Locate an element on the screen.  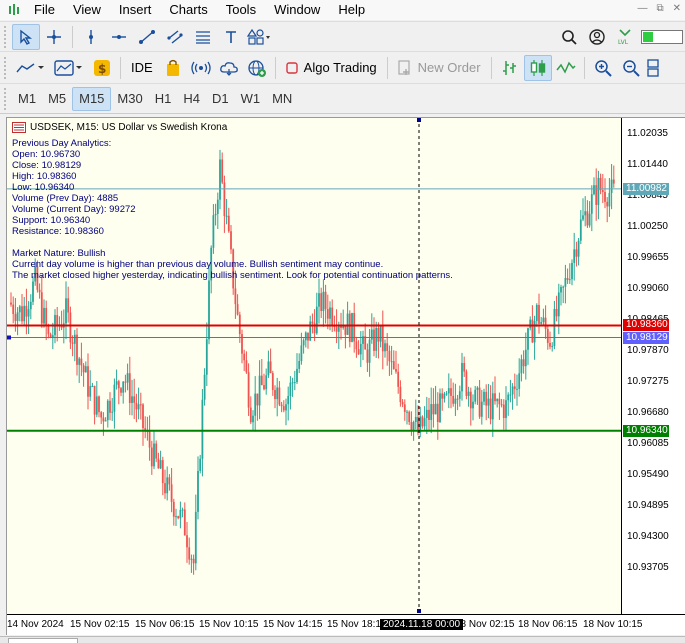
menu-charts: Charts is located at coordinates (191, 10).